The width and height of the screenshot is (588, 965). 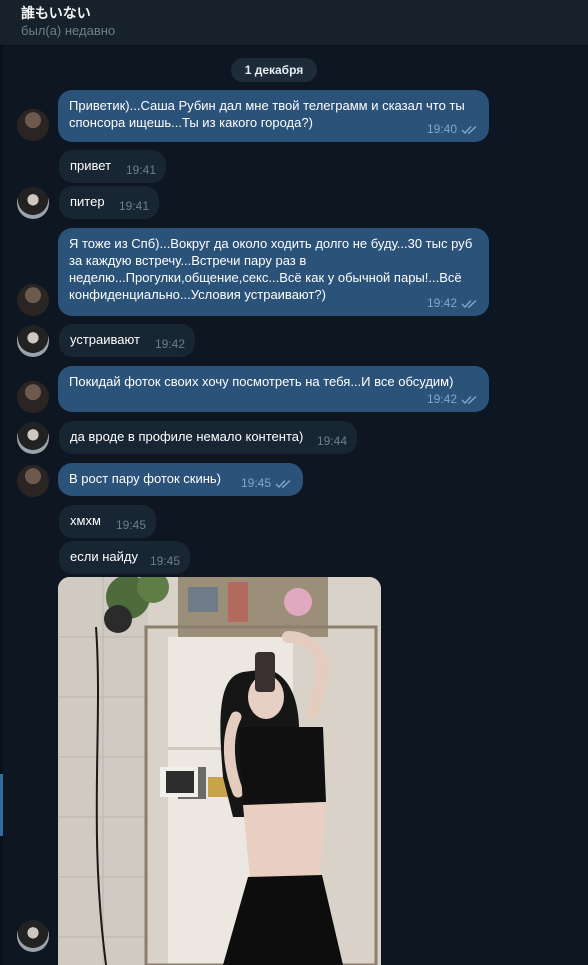 I want to click on message-text: В рост пару фоток скинь), so click(x=145, y=478).